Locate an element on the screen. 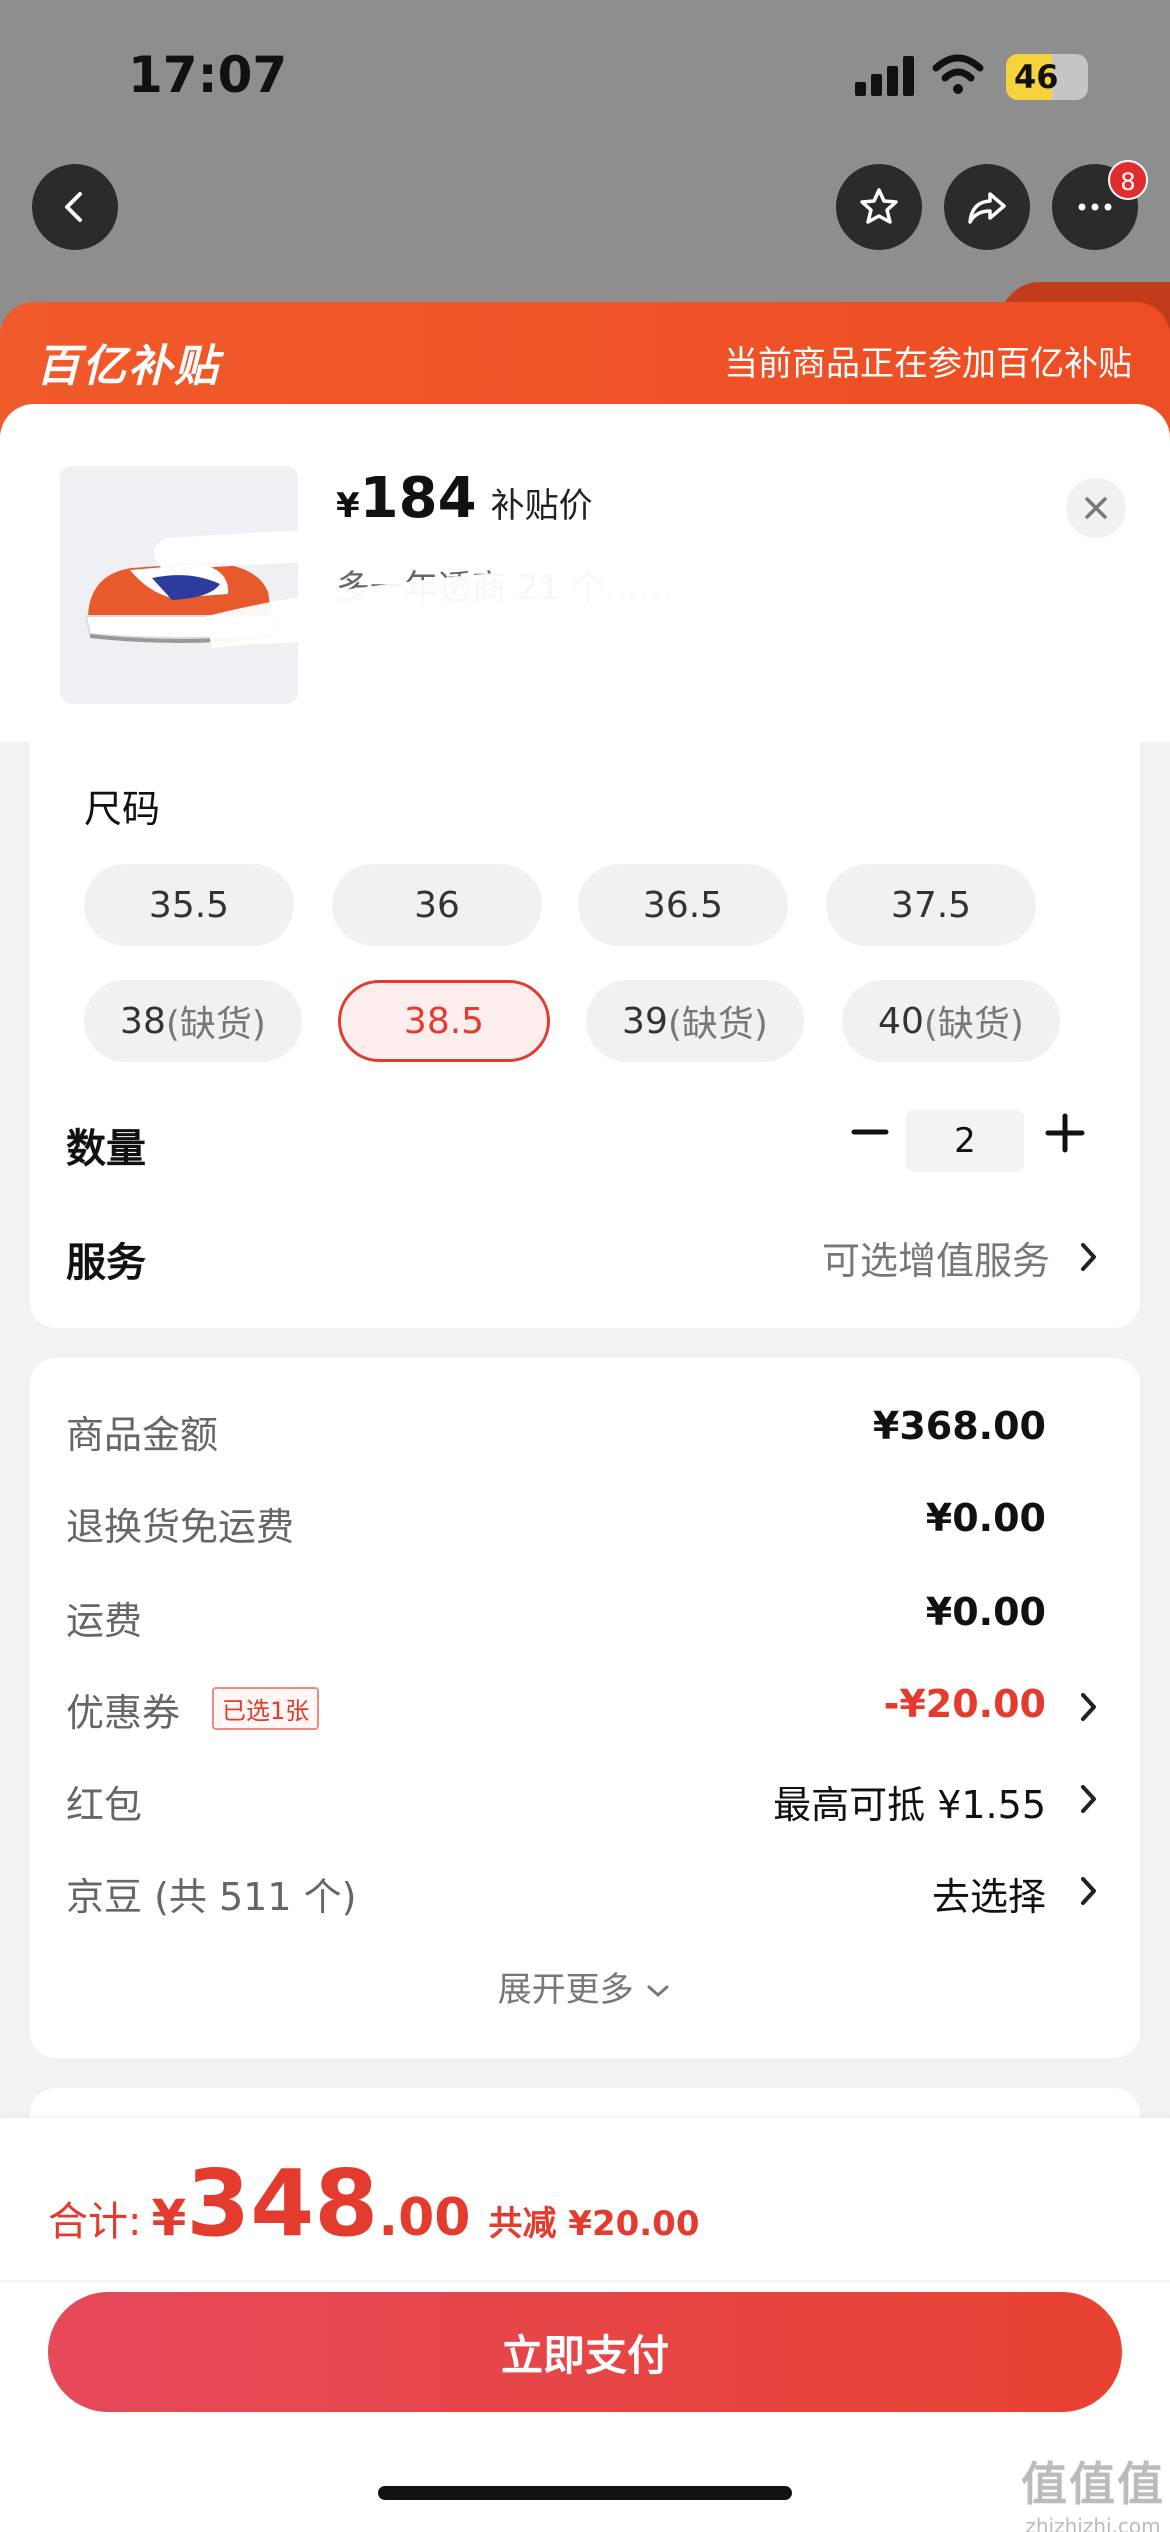 This screenshot has width=1170, height=2532. quantity-label: 数量 is located at coordinates (106, 1149).